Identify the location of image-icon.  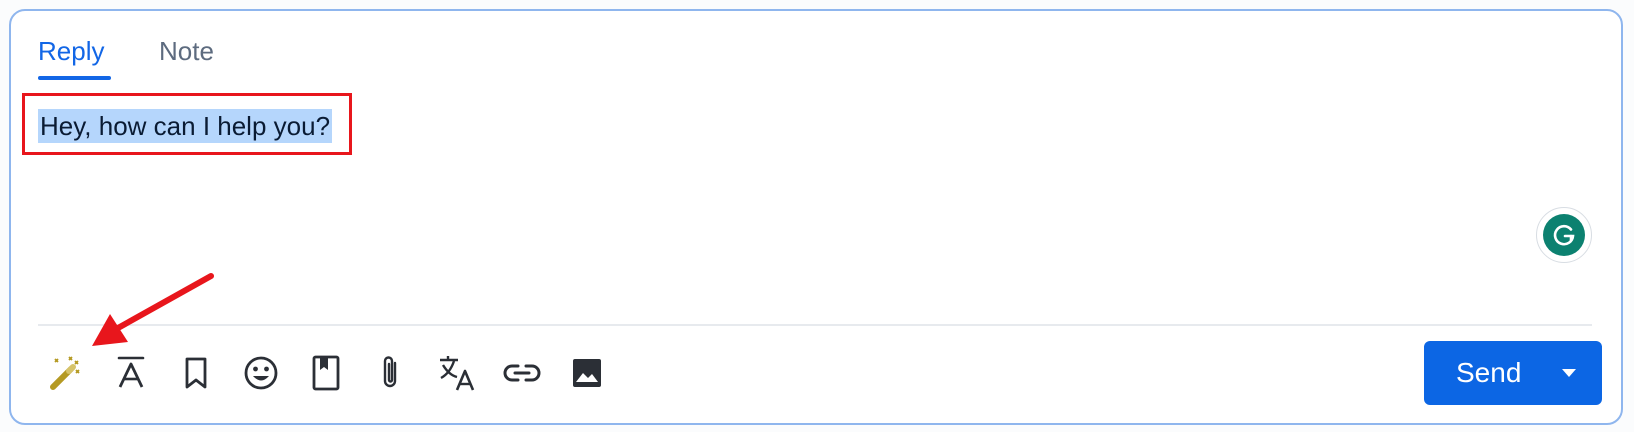
(587, 373).